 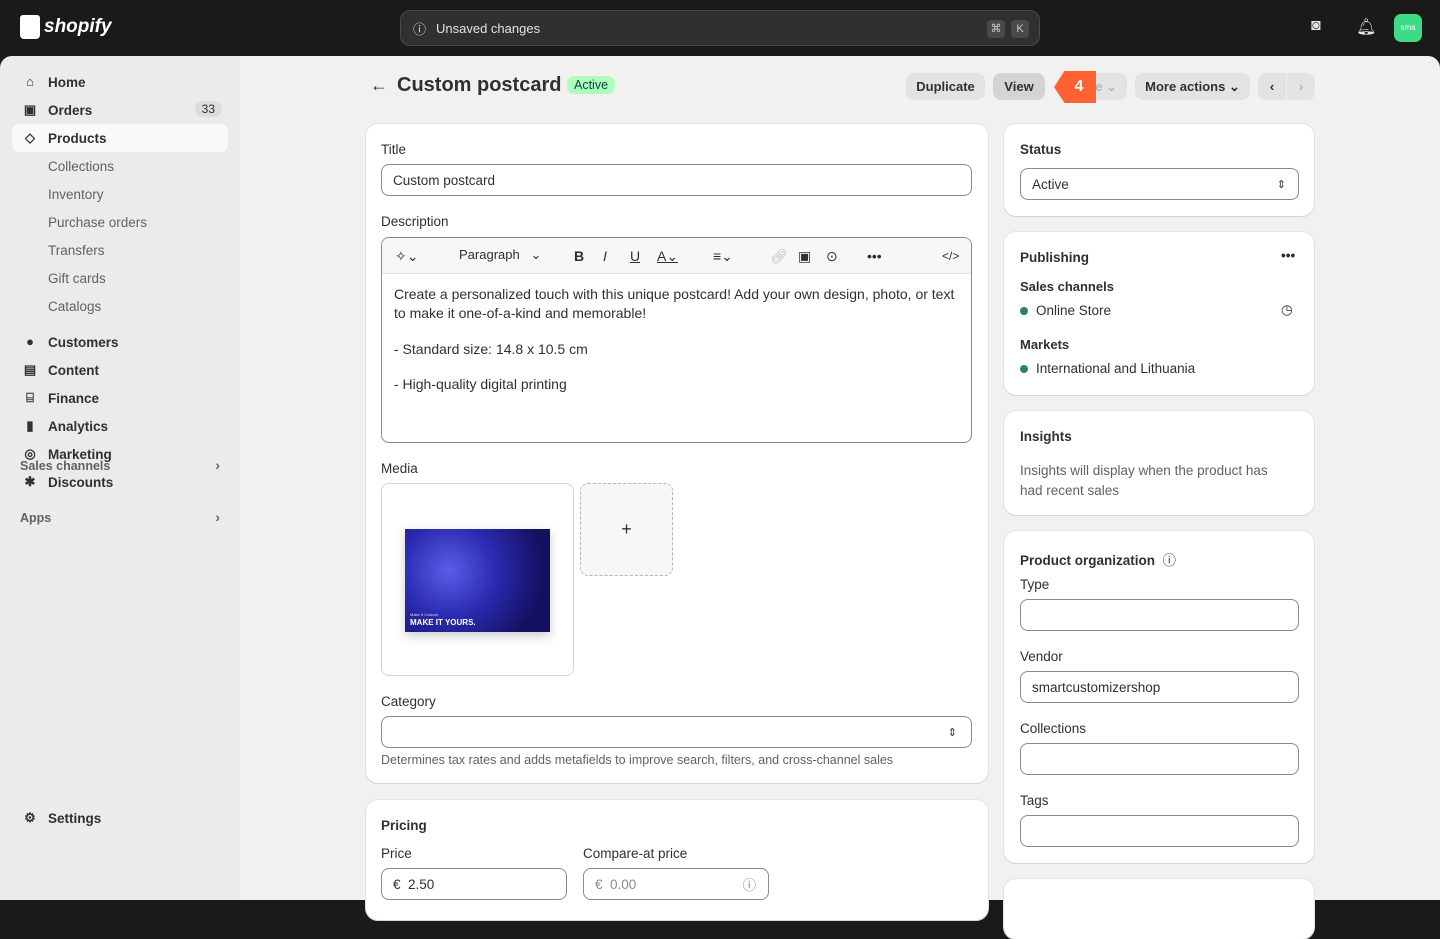 I want to click on sales-channels-section: Sales channels ›, so click(x=122, y=465).